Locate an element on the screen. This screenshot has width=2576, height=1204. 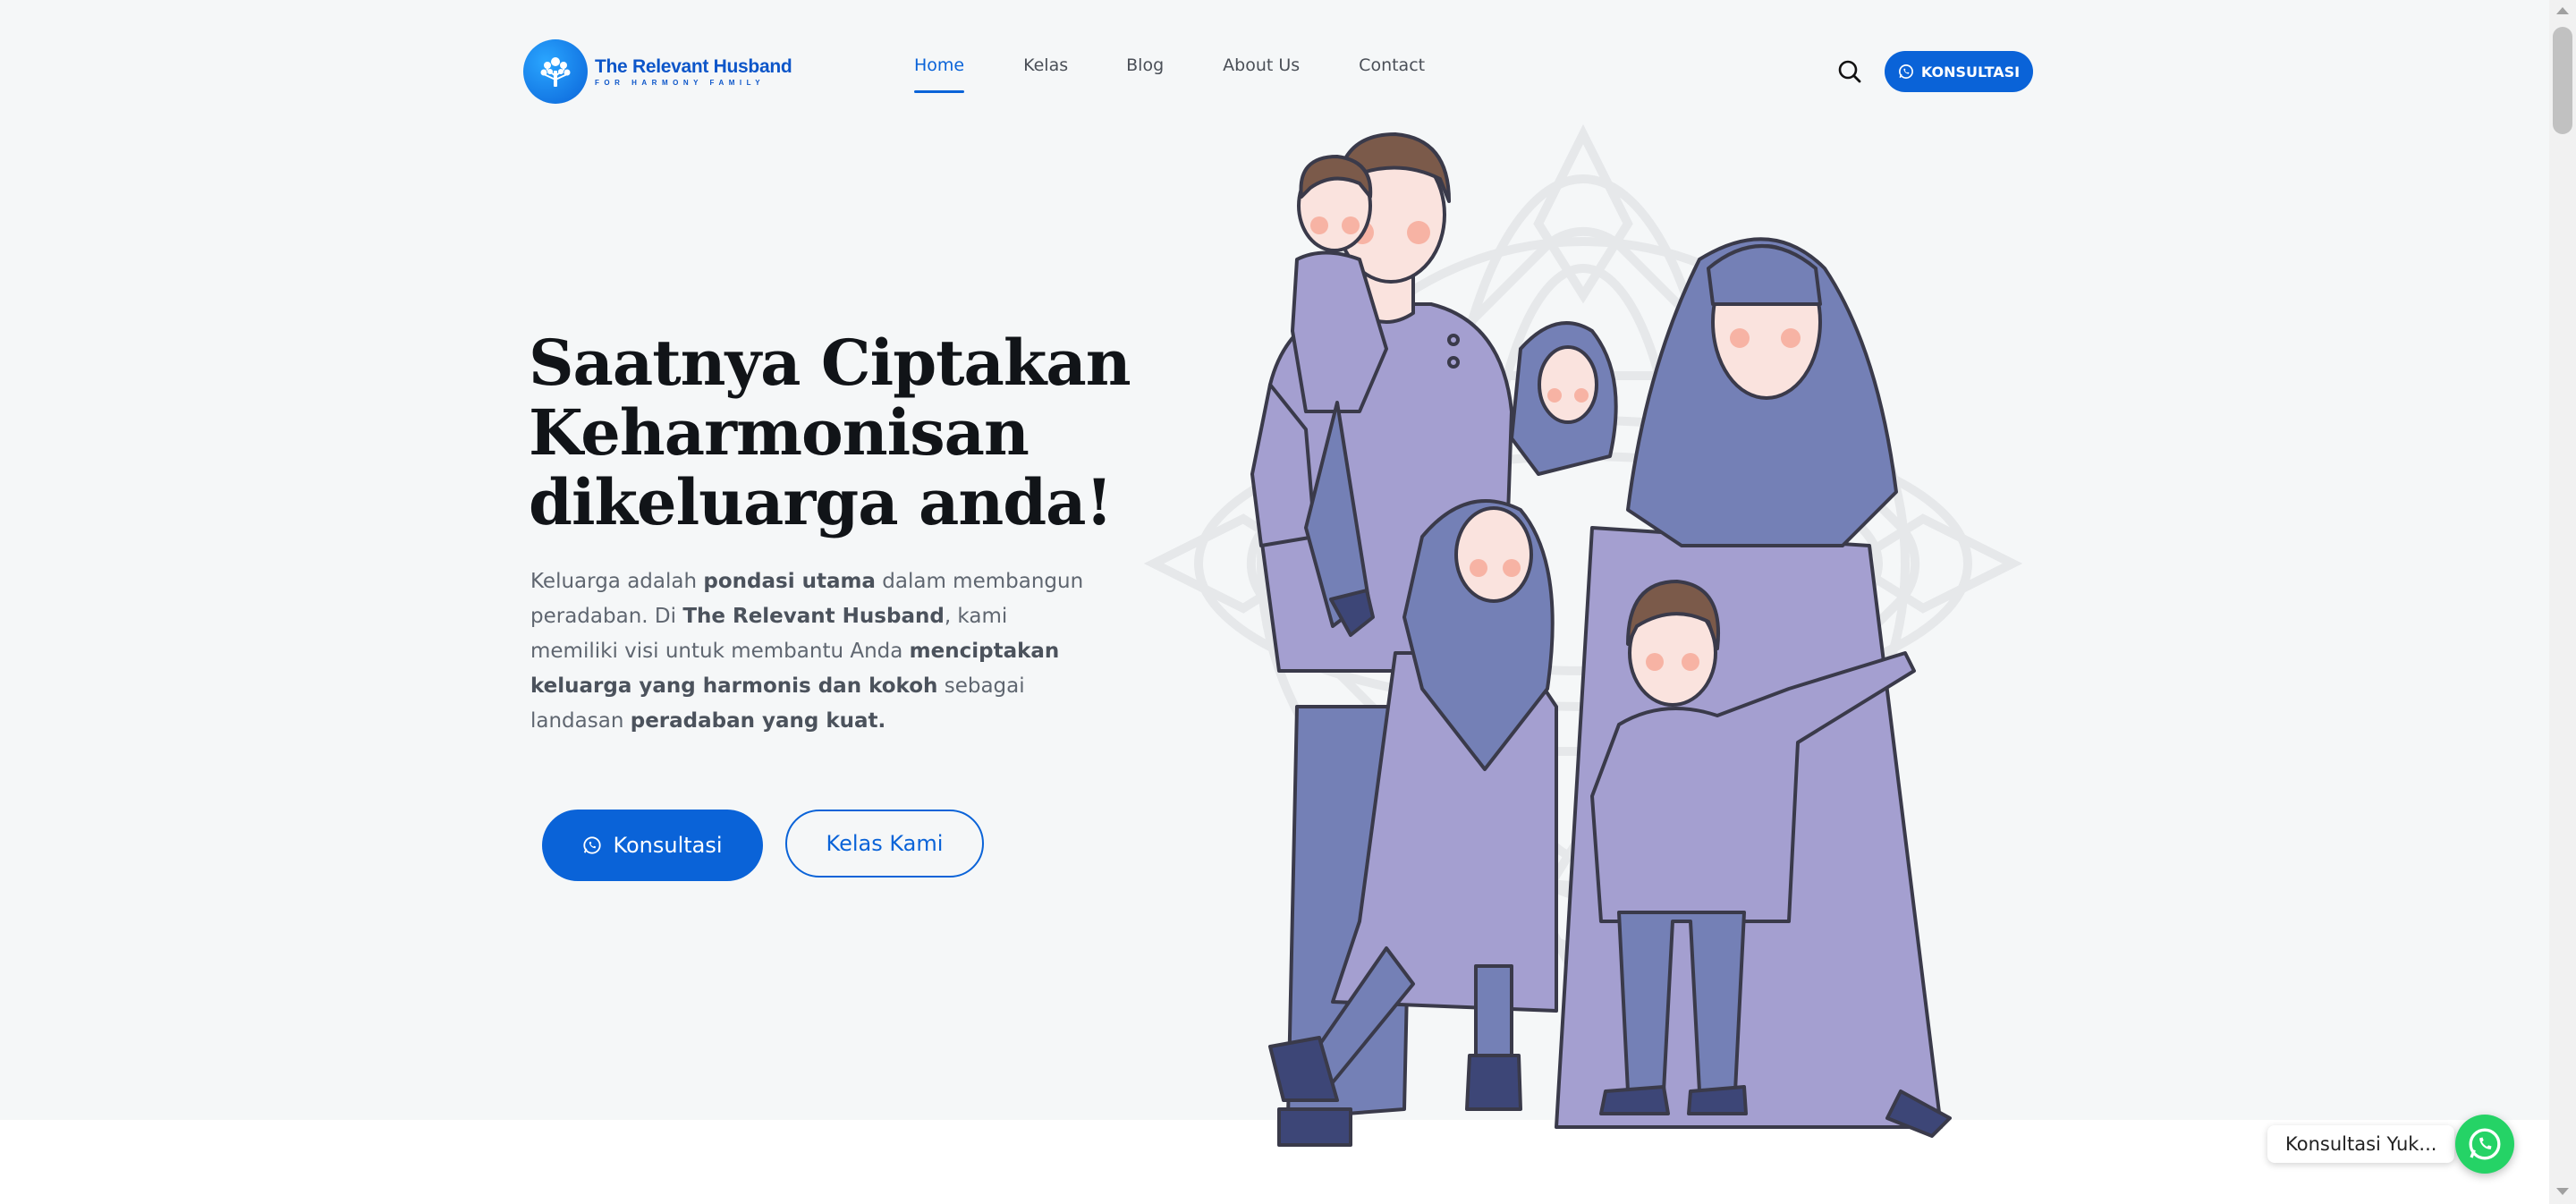
site-logo: The Relevant Husband FOR HARMONY FAMILY is located at coordinates (657, 71).